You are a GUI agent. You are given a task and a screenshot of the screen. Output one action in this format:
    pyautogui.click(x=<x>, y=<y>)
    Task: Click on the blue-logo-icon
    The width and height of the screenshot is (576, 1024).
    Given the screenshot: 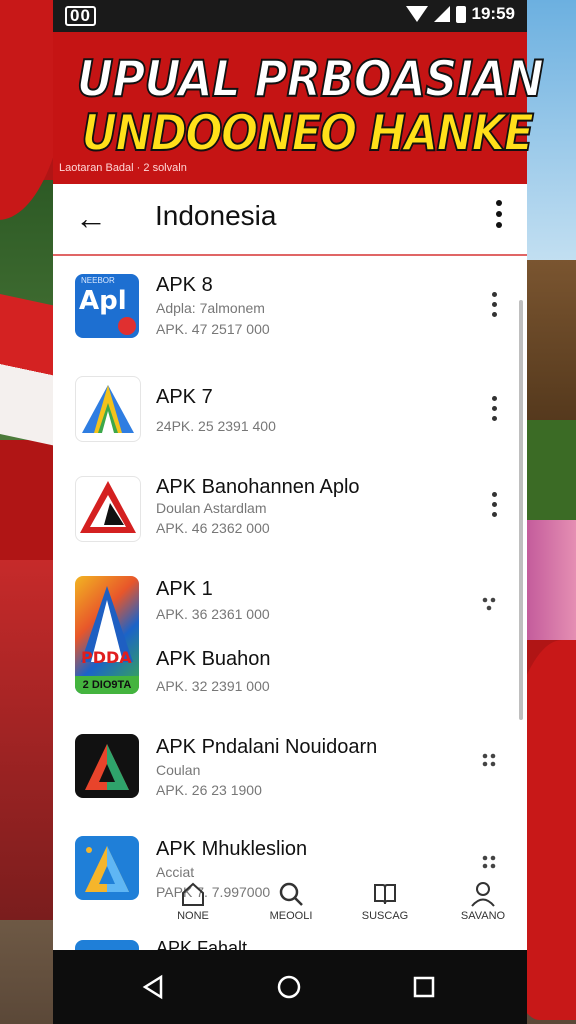 What is the action you would take?
    pyautogui.click(x=107, y=869)
    